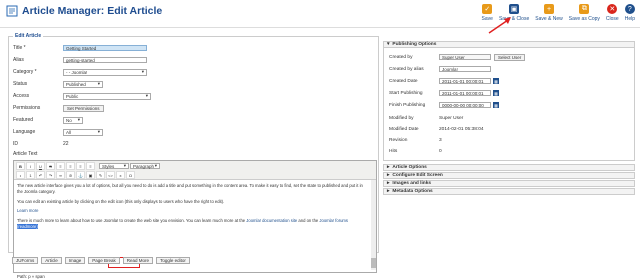 The width and height of the screenshot is (640, 279). What do you see at coordinates (75, 260) in the screenshot?
I see `image-button: Image` at bounding box center [75, 260].